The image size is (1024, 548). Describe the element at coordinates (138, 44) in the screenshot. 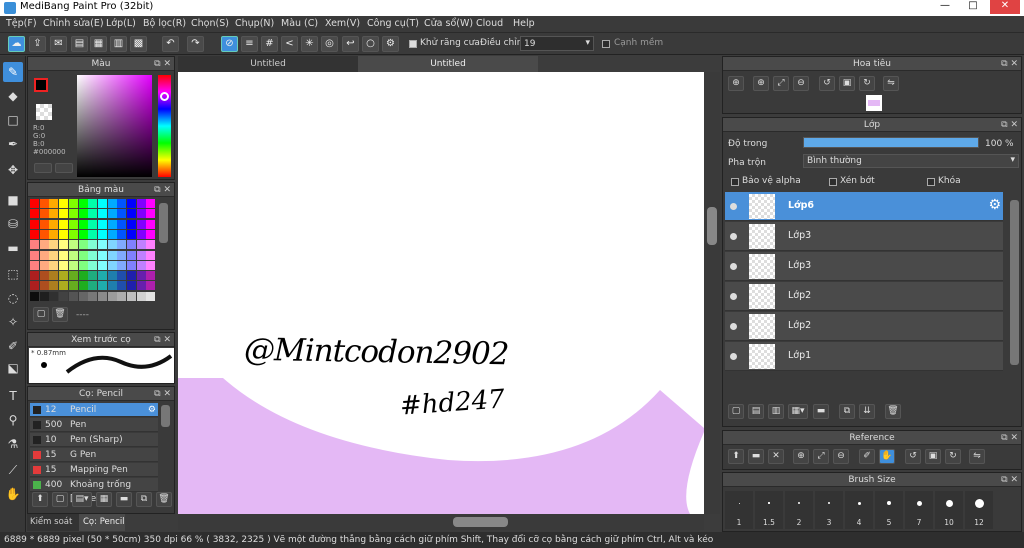

I see `layout-icon: ▩` at that location.